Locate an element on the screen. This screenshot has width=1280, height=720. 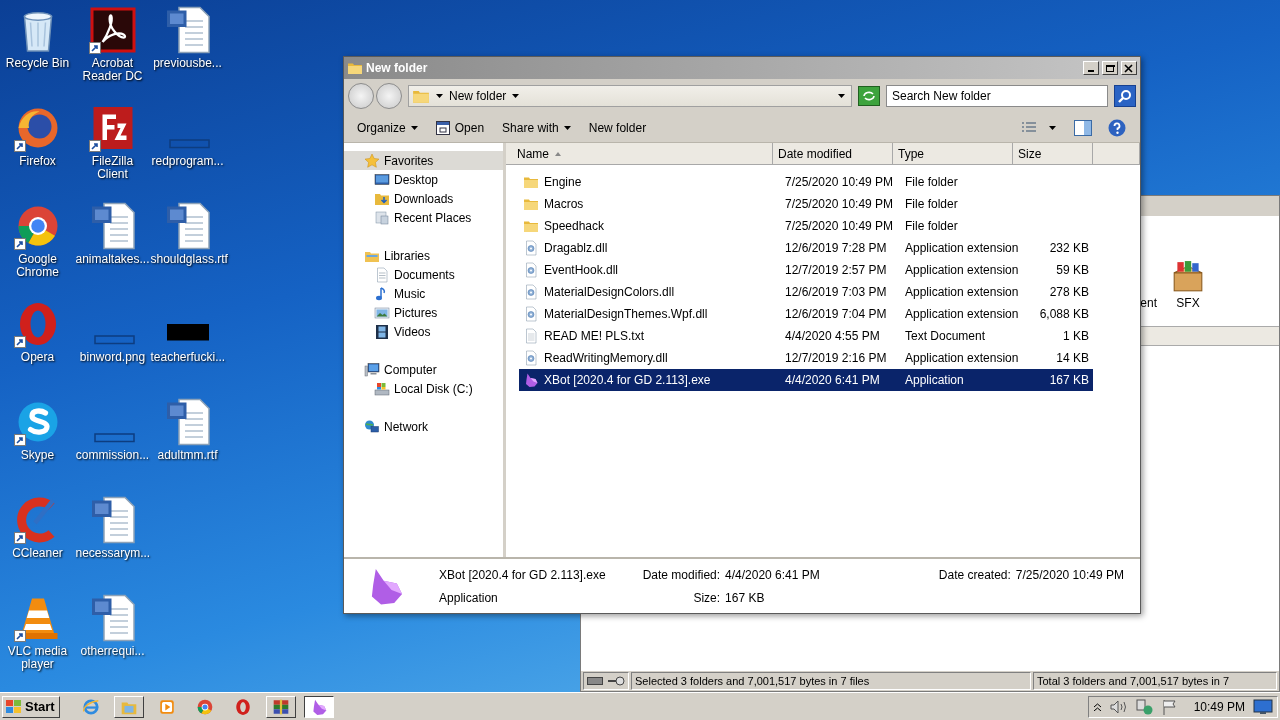
windows-logo-icon is located at coordinates (14, 706).